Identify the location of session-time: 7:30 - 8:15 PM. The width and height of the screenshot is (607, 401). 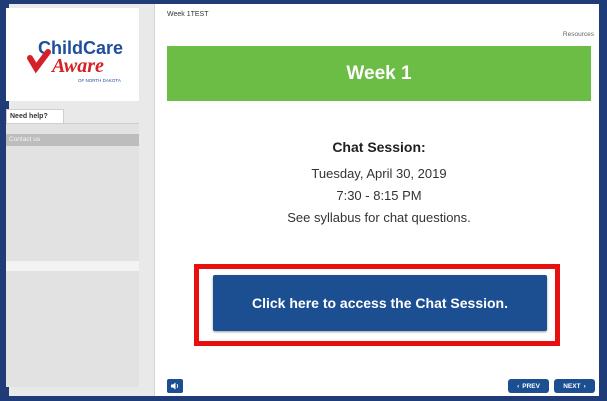
(379, 195).